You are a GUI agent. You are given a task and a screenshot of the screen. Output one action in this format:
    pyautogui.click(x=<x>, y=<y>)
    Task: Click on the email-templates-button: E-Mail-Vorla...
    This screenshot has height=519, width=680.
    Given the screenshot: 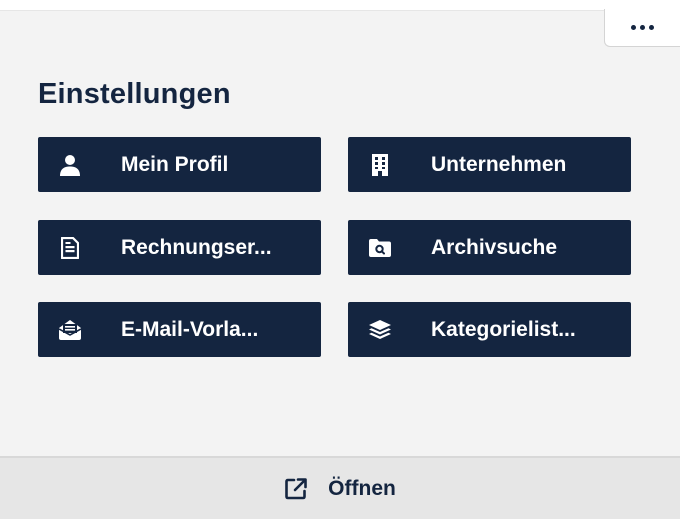 What is the action you would take?
    pyautogui.click(x=179, y=329)
    